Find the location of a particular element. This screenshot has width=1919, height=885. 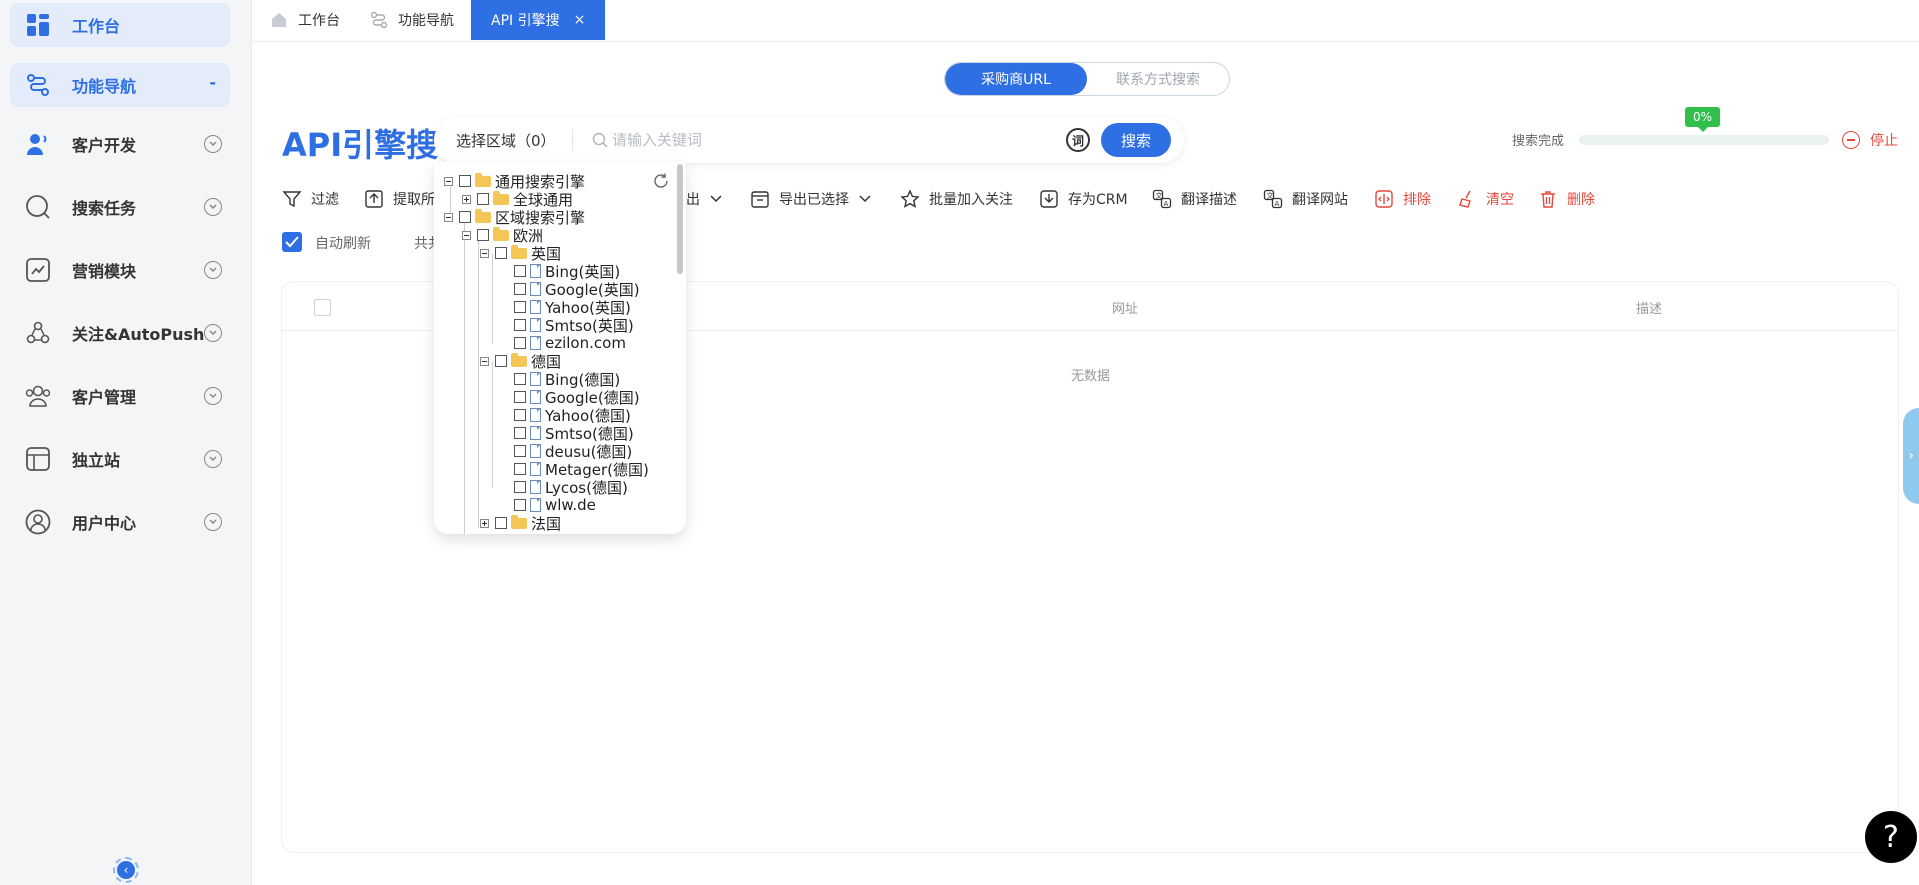

tree-node-file: Yahoo(英国) is located at coordinates (572, 307).